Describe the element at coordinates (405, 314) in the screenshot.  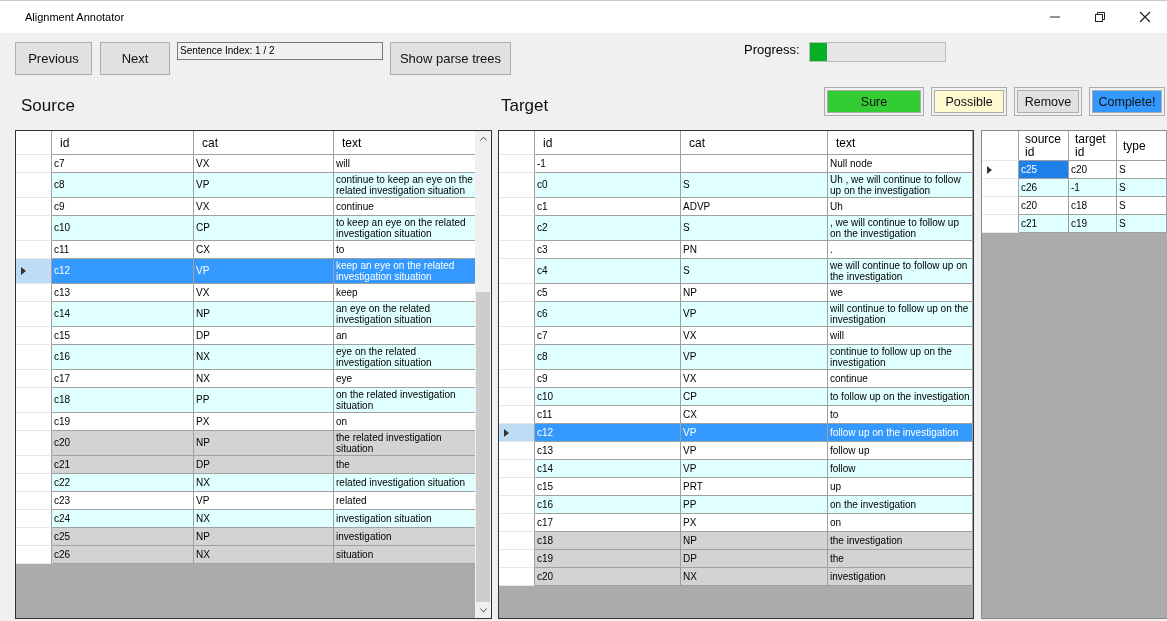
I see `table-cell: an eye on the related investigation situation` at that location.